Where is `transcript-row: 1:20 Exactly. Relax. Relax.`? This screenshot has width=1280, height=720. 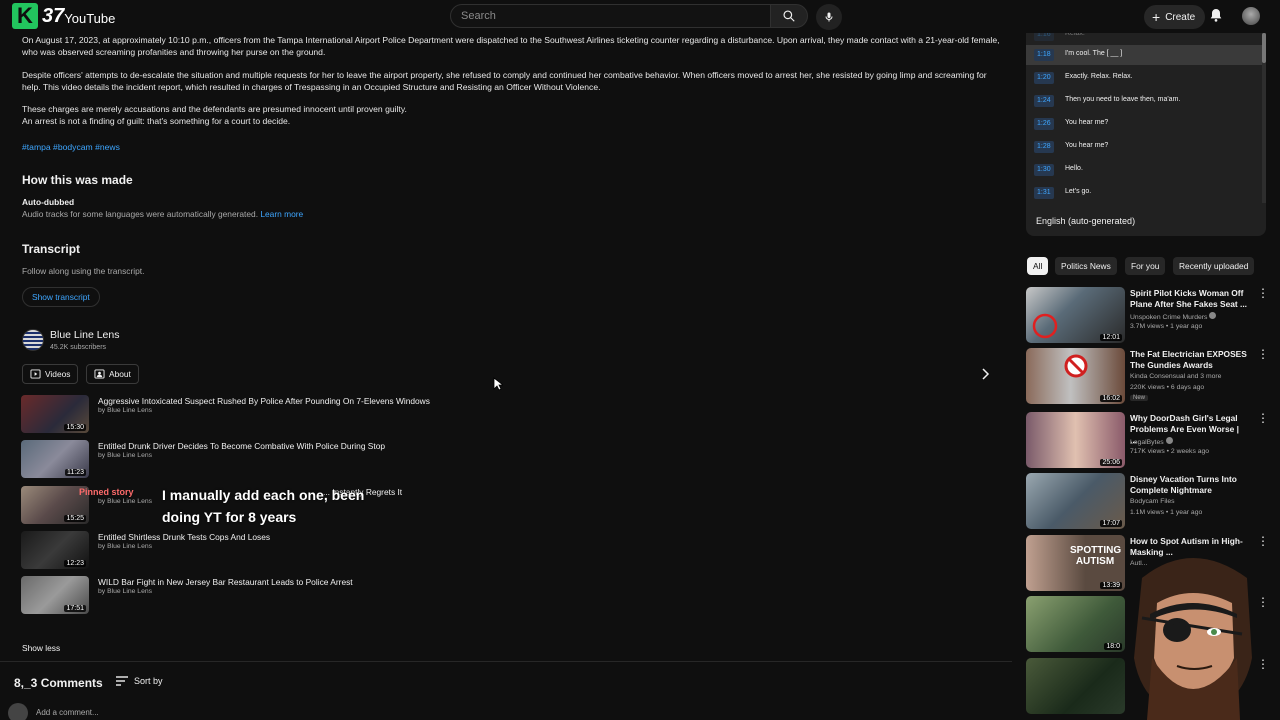
transcript-row: 1:20 Exactly. Relax. Relax. is located at coordinates (1146, 78).